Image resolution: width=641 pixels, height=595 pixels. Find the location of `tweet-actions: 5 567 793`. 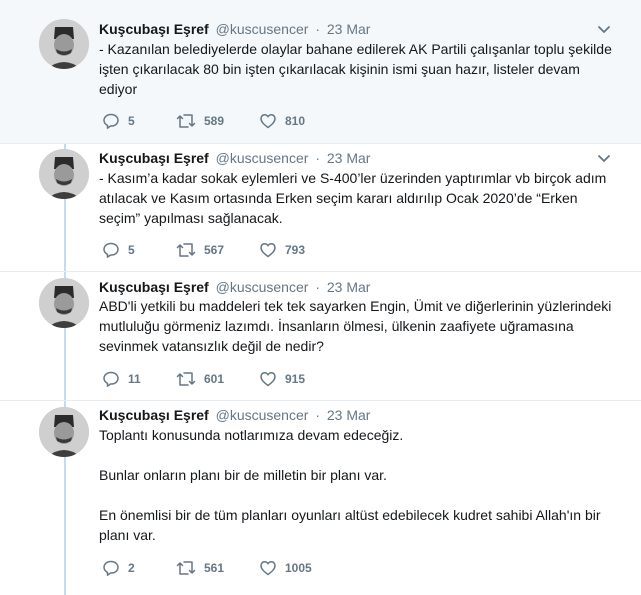

tweet-actions: 5 567 793 is located at coordinates (225, 250).